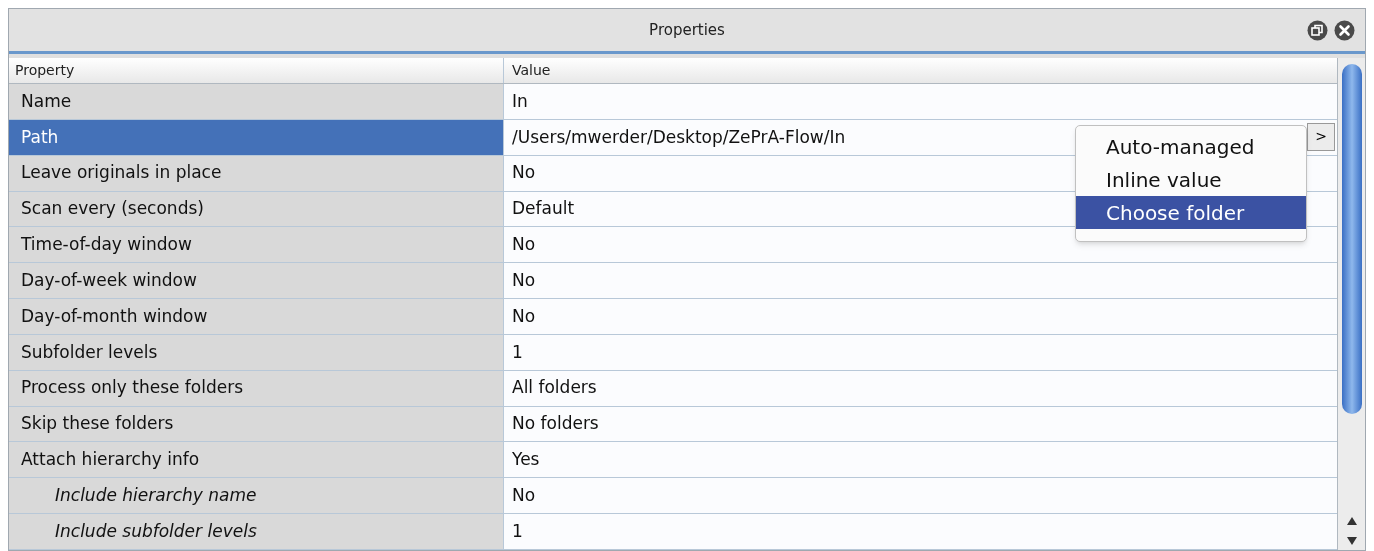 The height and width of the screenshot is (551, 1374). What do you see at coordinates (256, 460) in the screenshot?
I see `property-cell: Attach hierarchy info` at bounding box center [256, 460].